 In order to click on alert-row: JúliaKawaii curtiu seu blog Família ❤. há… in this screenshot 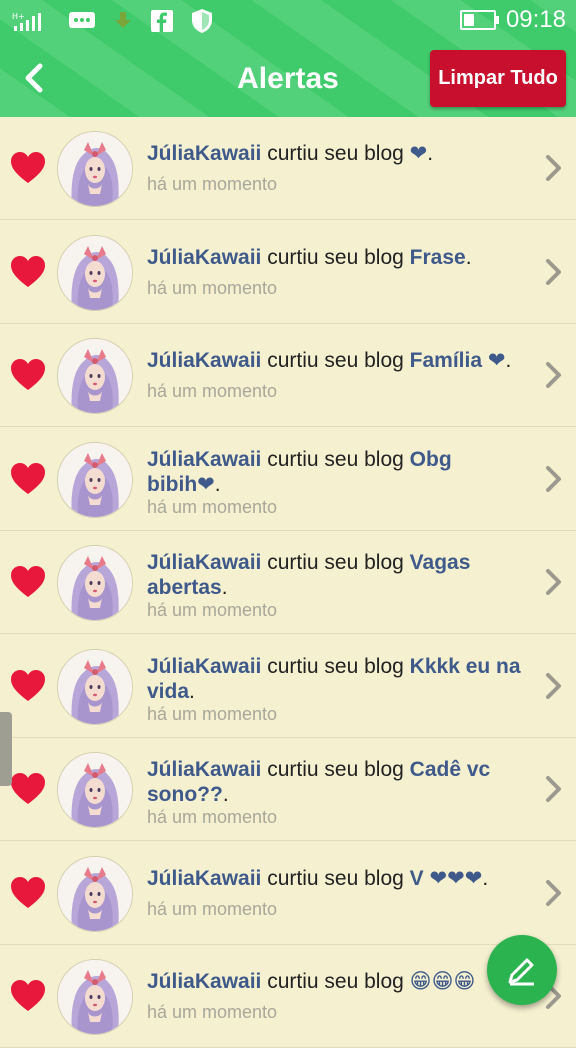, I will do `click(288, 375)`.